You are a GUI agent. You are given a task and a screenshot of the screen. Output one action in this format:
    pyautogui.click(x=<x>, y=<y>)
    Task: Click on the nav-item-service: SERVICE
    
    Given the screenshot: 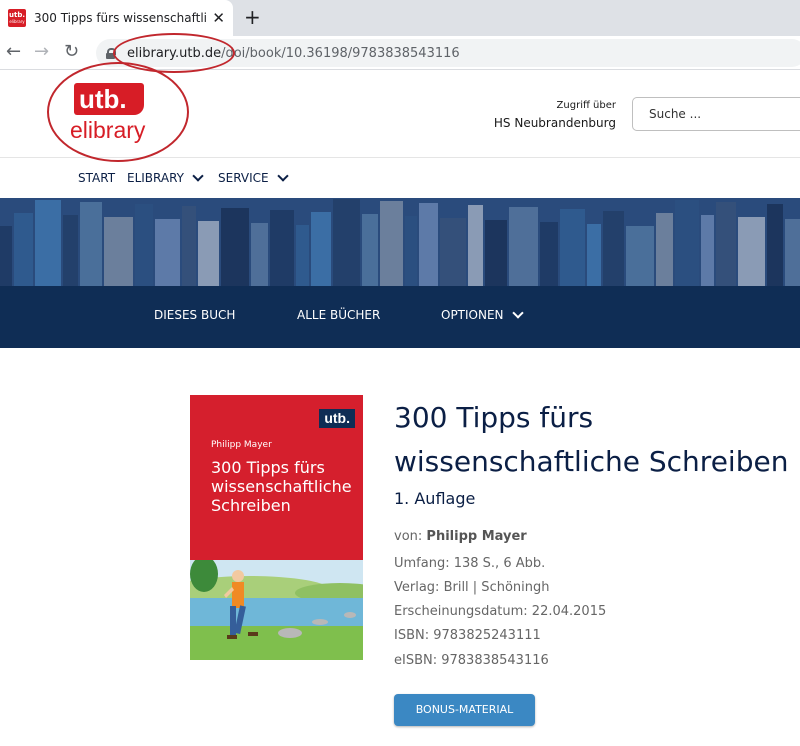 What is the action you would take?
    pyautogui.click(x=253, y=177)
    